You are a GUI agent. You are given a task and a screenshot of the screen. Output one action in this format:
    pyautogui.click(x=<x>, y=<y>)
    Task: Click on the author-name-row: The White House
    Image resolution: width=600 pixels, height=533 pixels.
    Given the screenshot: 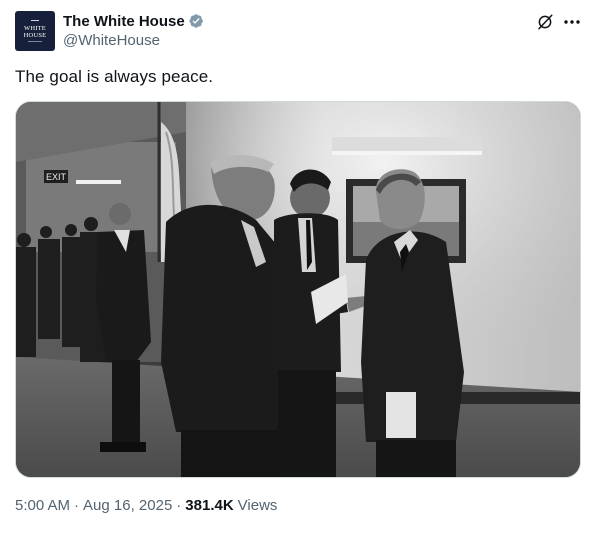 What is the action you would take?
    pyautogui.click(x=133, y=21)
    